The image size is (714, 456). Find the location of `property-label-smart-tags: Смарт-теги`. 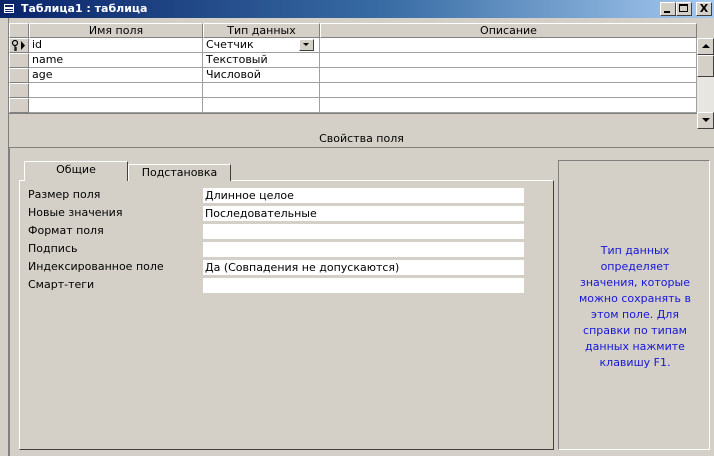

property-label-smart-tags: Смарт-теги is located at coordinates (61, 284).